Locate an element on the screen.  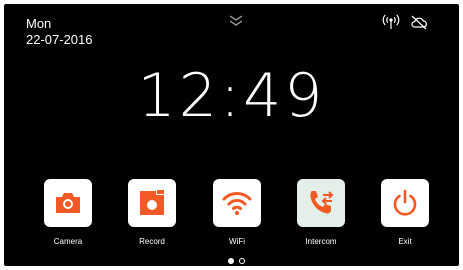
camera-app-tile is located at coordinates (68, 203).